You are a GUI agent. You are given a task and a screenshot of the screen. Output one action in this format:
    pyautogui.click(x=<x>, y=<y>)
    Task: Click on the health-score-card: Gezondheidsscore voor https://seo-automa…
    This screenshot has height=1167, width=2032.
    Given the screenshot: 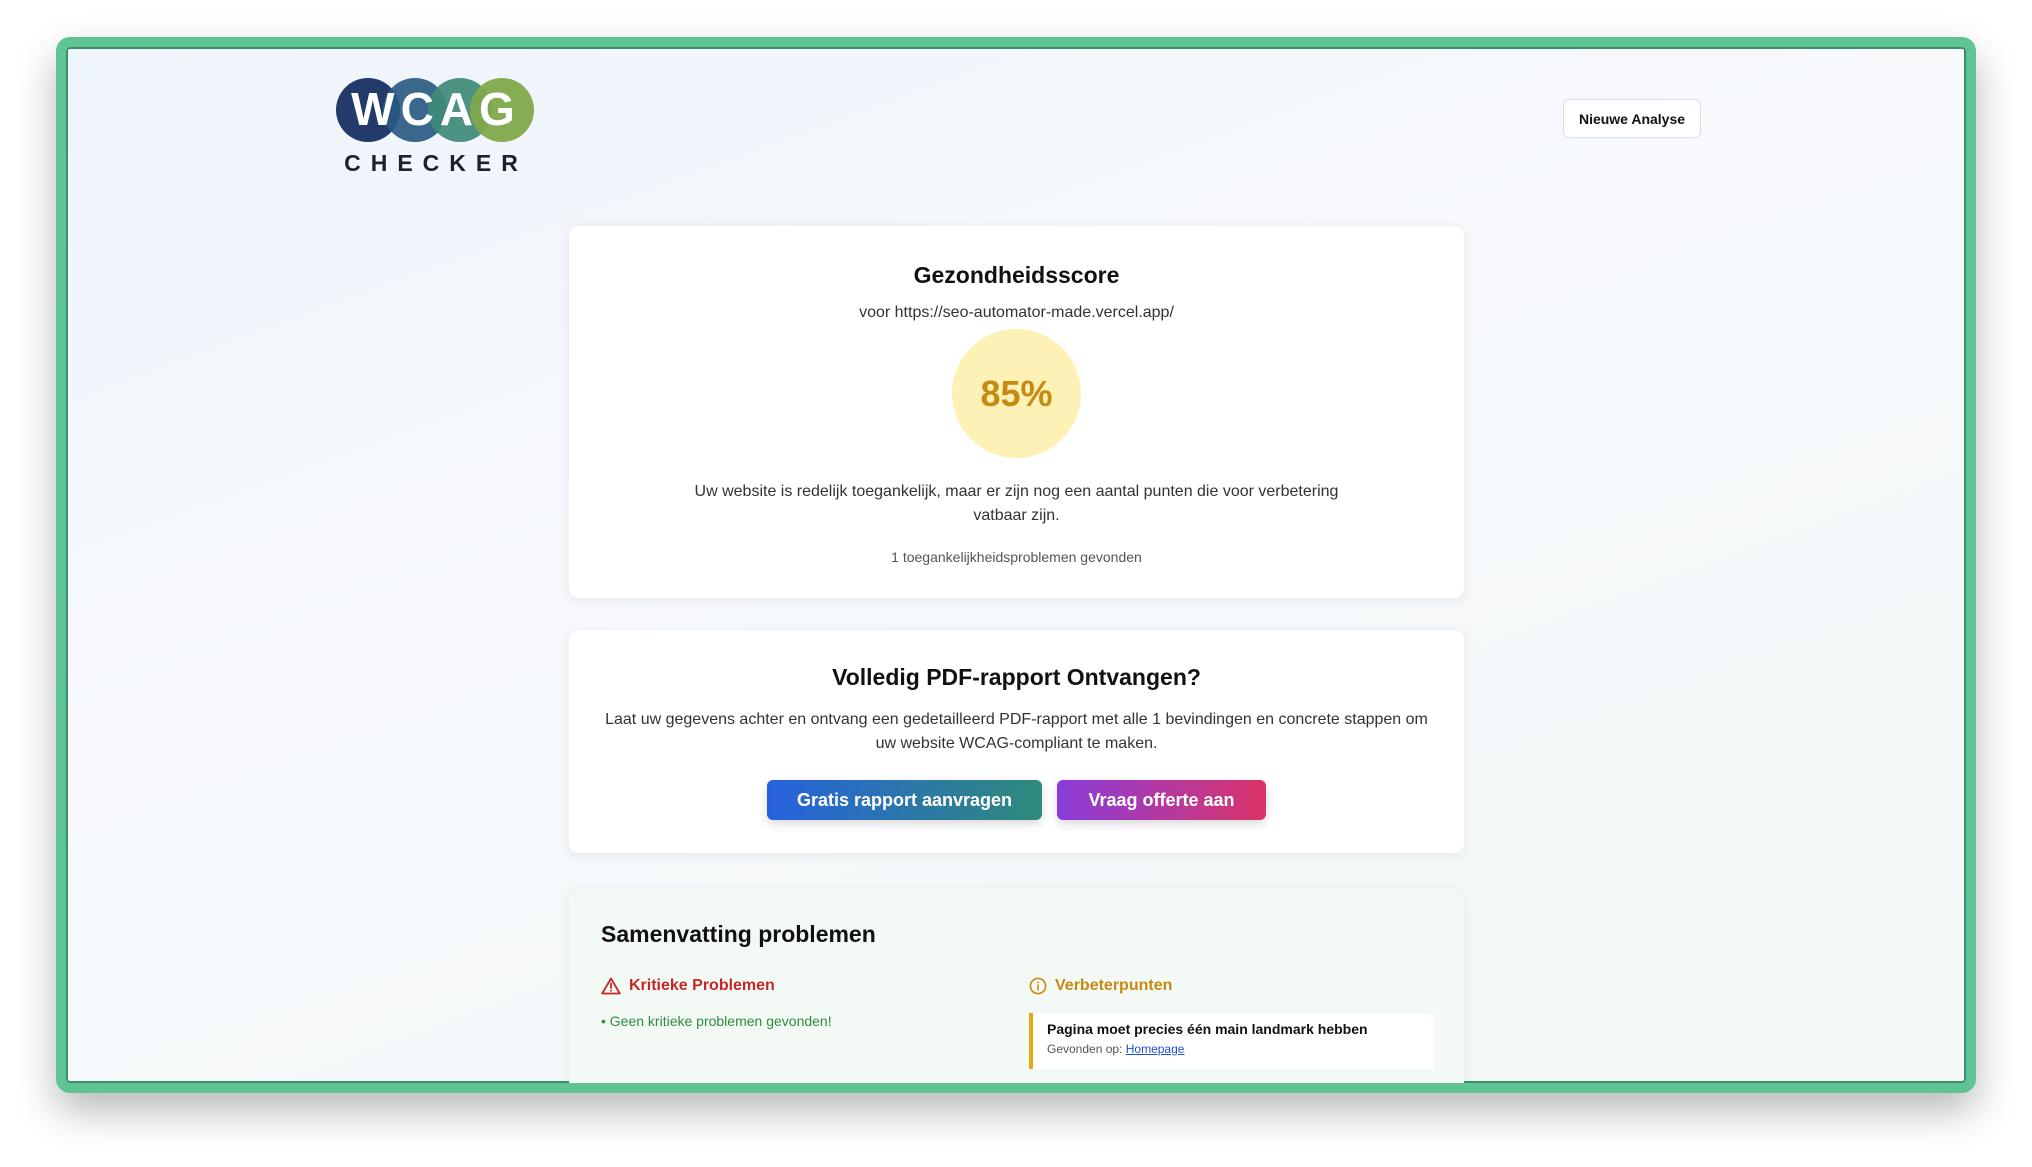 What is the action you would take?
    pyautogui.click(x=1016, y=412)
    